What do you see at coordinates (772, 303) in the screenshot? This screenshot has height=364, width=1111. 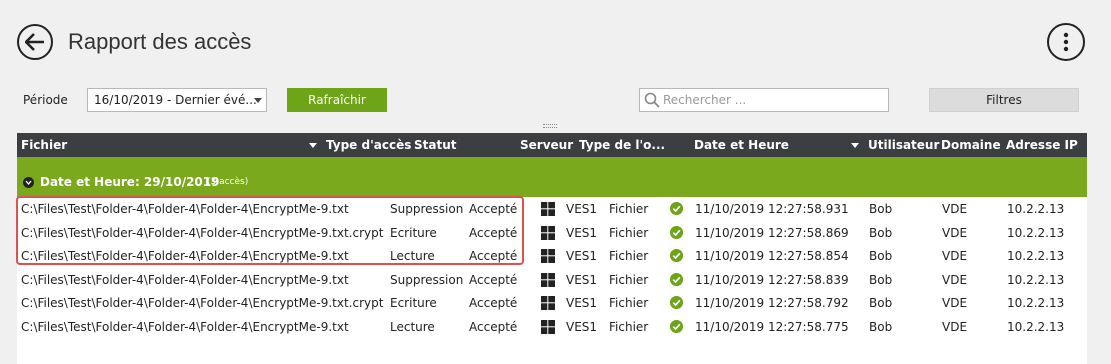 I see `datetime-cell: 11/10/2019 12:27:58.792` at bounding box center [772, 303].